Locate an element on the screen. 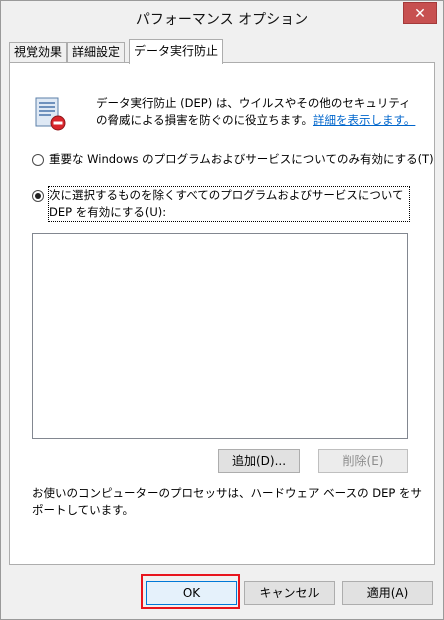  dep-shield-document-icon is located at coordinates (50, 114).